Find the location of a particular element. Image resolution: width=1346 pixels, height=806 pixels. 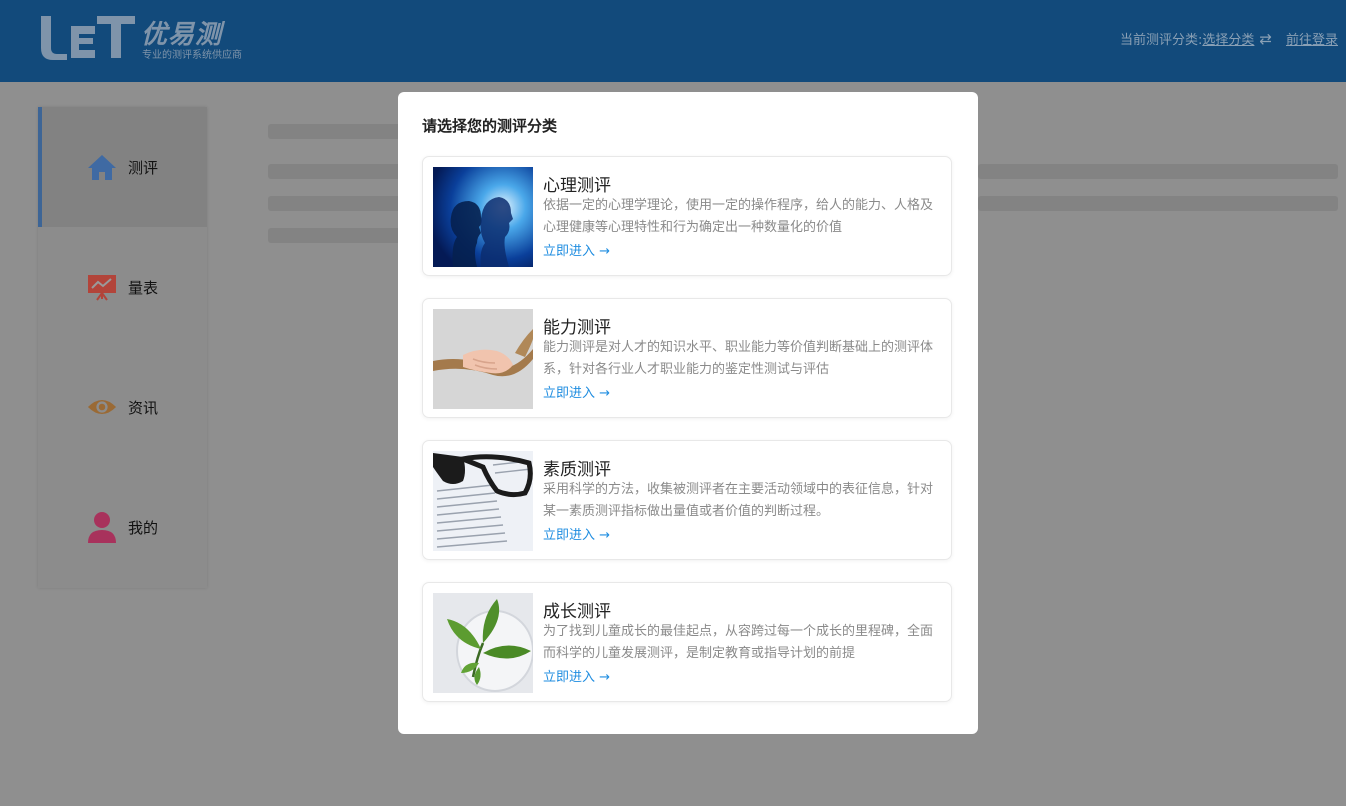

psychology-image is located at coordinates (483, 217).